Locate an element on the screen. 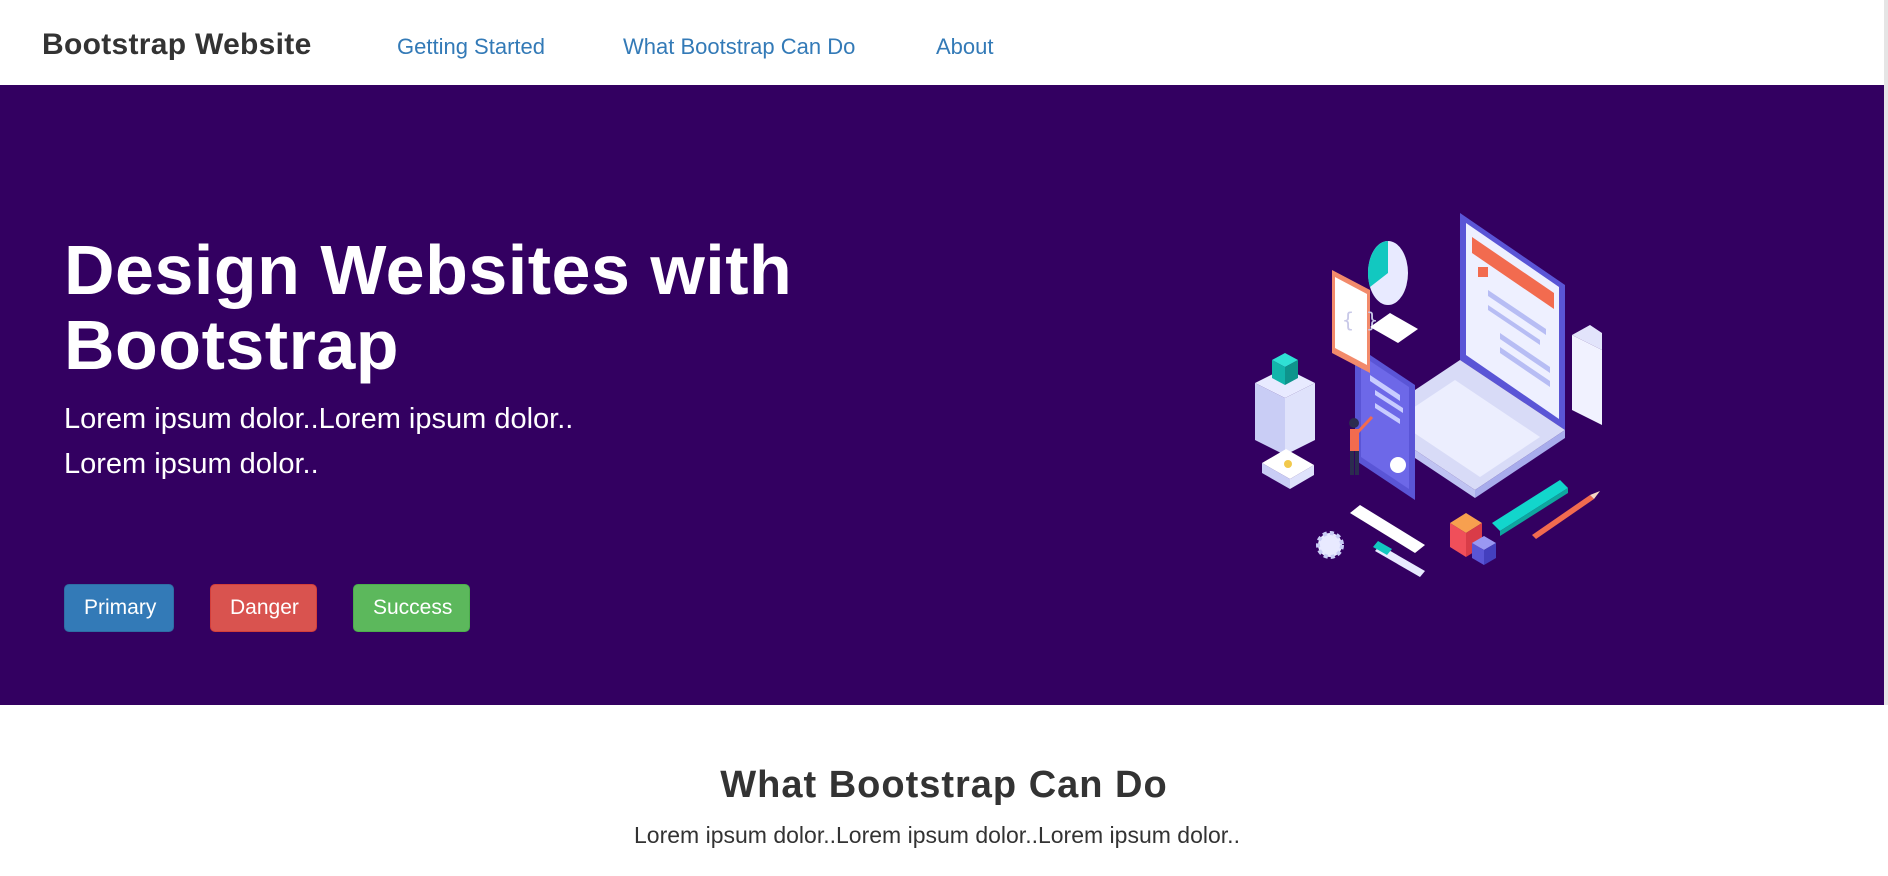 This screenshot has height=876, width=1888. scrollbar is located at coordinates (1886, 352).